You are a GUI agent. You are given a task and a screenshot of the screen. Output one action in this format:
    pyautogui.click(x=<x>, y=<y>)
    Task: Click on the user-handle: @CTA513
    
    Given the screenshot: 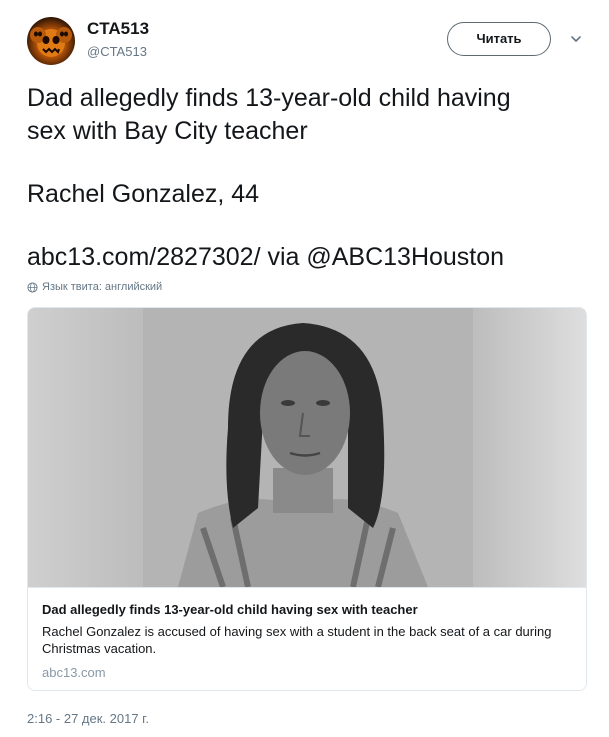 What is the action you would take?
    pyautogui.click(x=117, y=51)
    